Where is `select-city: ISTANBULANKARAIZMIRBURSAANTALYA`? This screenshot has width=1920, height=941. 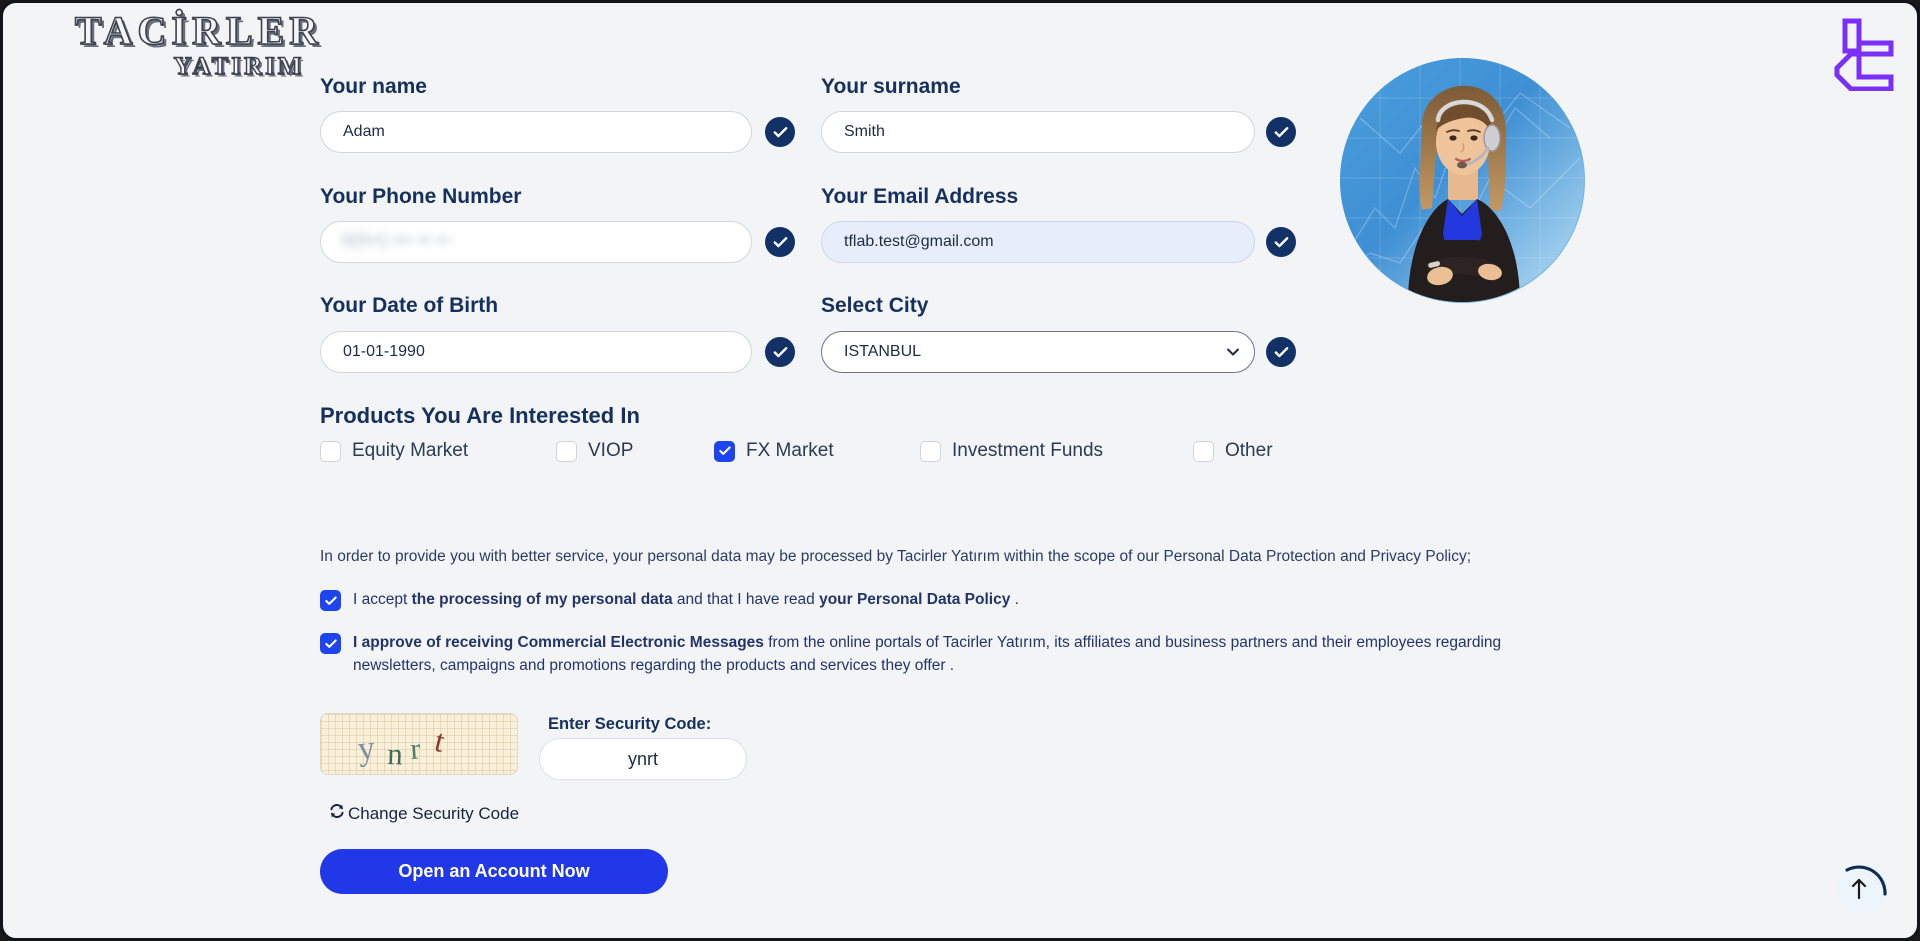 select-city: ISTANBULANKARAIZMIRBURSAANTALYA is located at coordinates (1038, 352).